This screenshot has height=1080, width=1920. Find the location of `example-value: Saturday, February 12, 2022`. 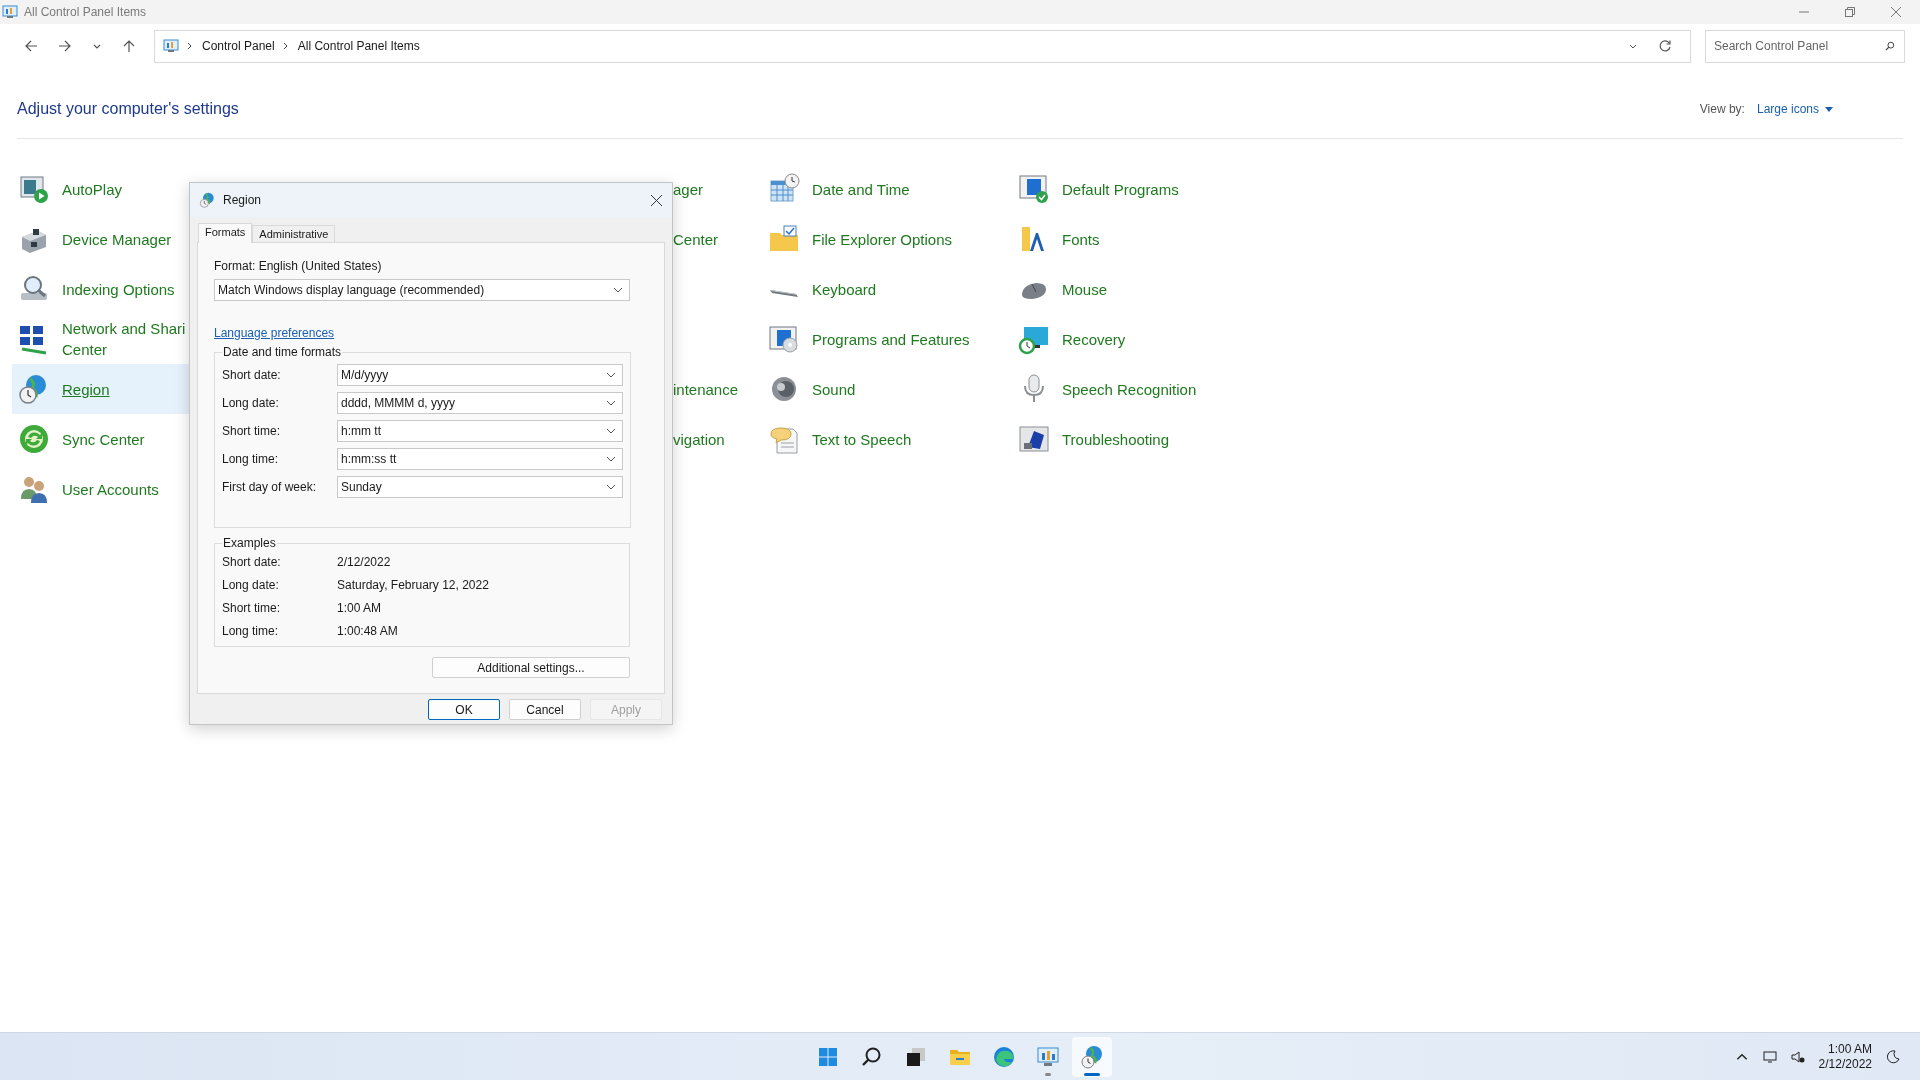

example-value: Saturday, February 12, 2022 is located at coordinates (413, 584).